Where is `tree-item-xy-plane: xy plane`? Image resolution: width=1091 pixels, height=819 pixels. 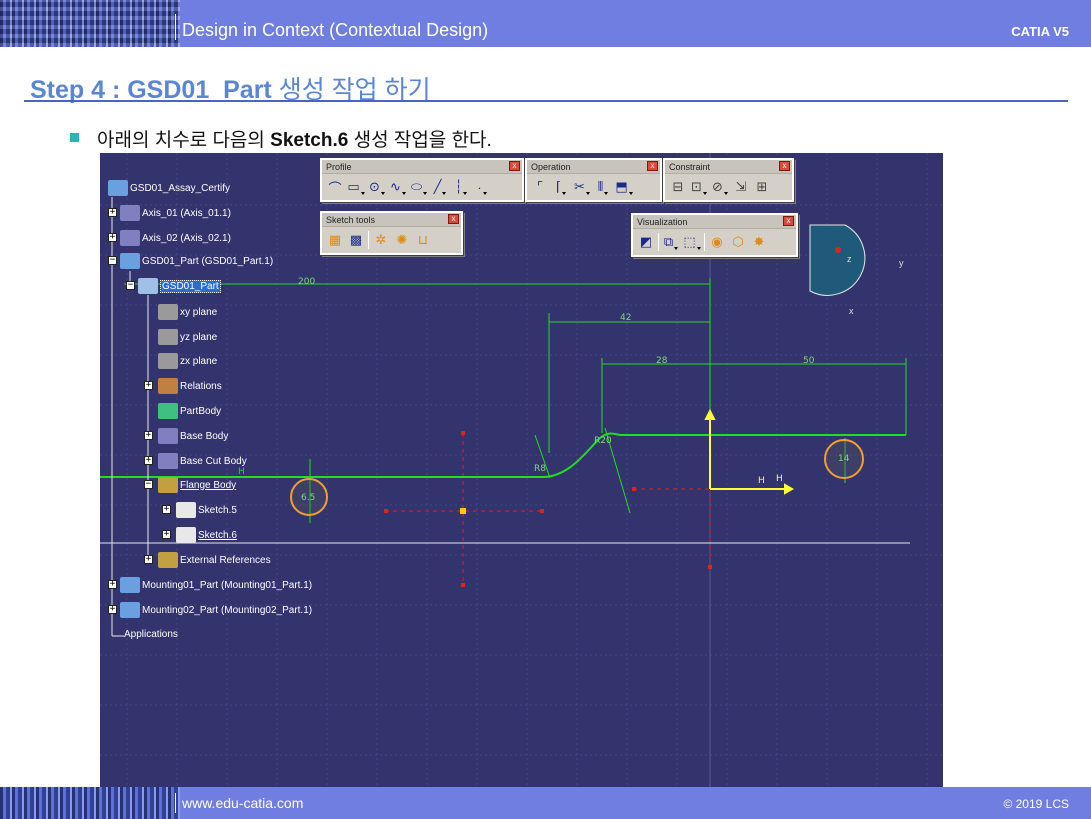
tree-item-xy-plane: xy plane is located at coordinates (187, 312).